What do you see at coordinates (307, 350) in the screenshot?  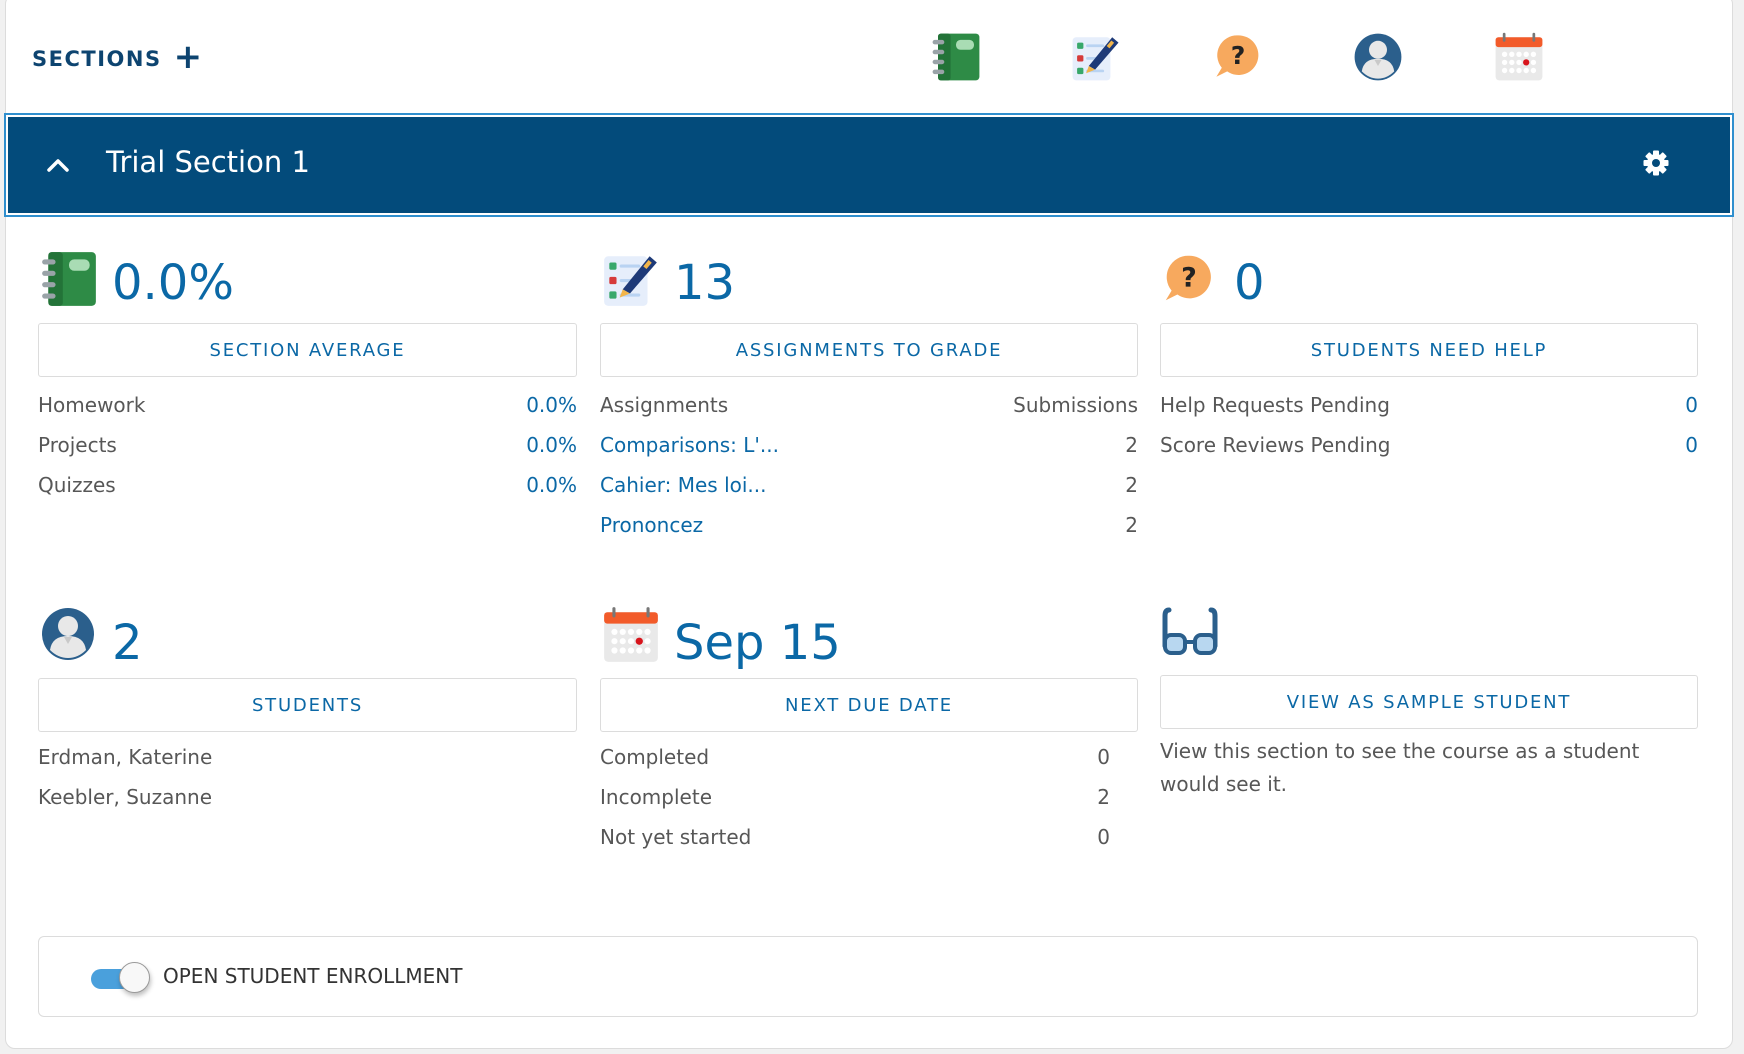 I see `section-average-button: SECTION AVERAGE` at bounding box center [307, 350].